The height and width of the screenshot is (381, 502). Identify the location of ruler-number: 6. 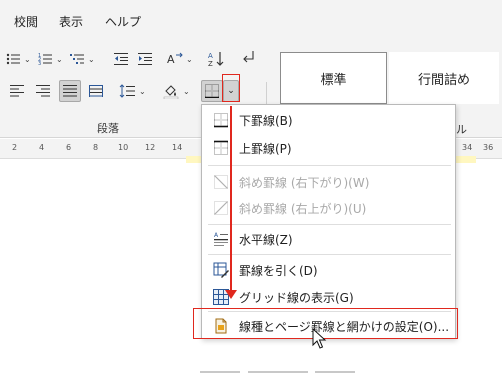
(69, 147).